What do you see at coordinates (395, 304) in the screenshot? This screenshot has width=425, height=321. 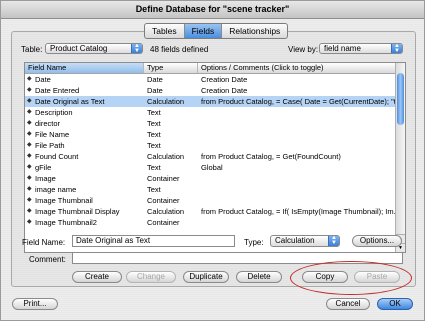 I see `ok-button: OK` at bounding box center [395, 304].